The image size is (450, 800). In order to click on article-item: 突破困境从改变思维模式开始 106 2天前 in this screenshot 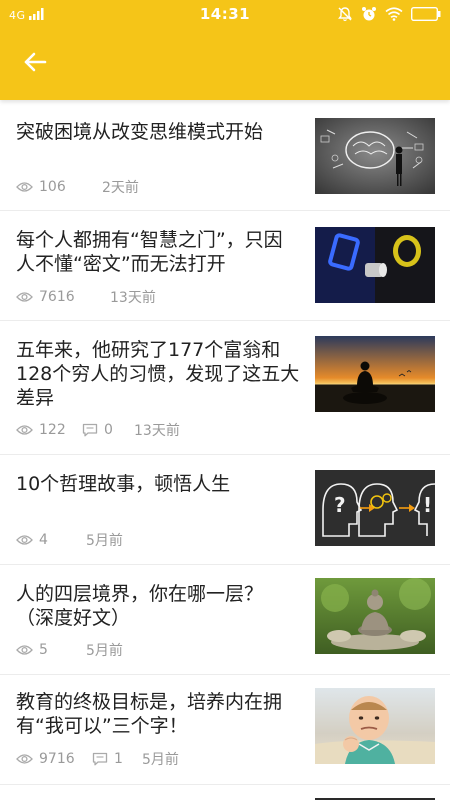, I will do `click(225, 155)`.